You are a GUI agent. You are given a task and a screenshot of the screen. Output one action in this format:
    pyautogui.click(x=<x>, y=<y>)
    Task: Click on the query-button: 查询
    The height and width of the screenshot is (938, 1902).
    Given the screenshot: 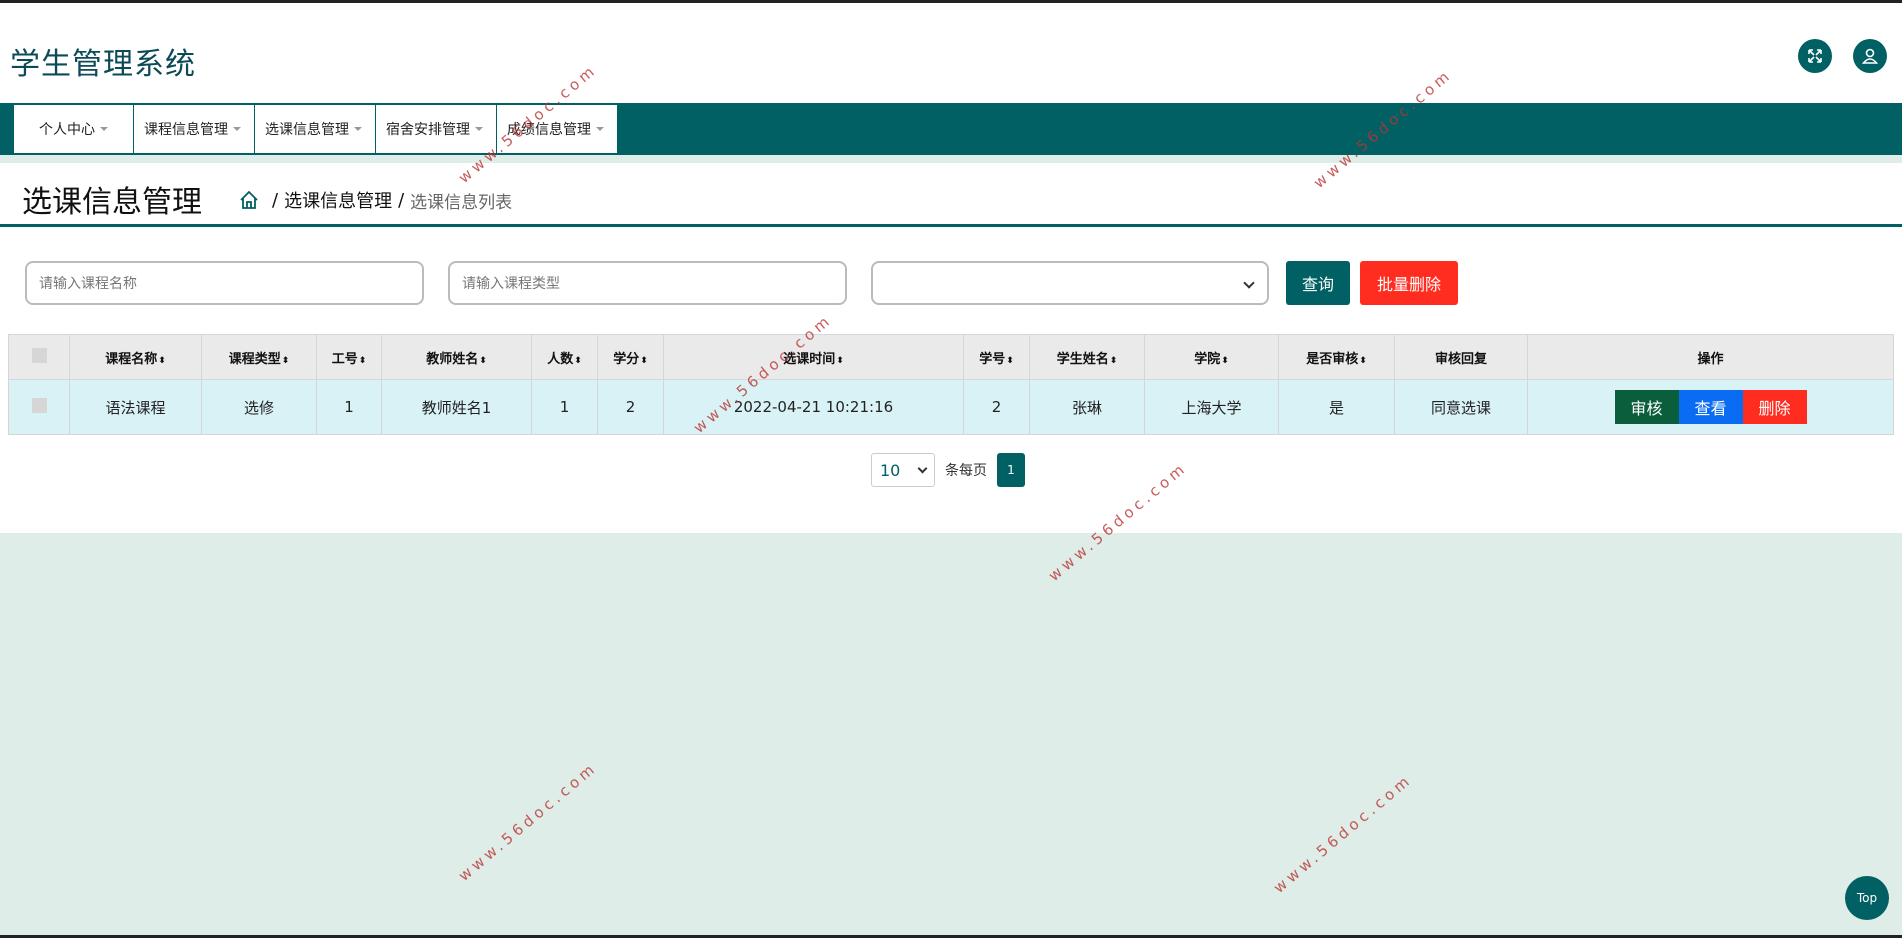 What is the action you would take?
    pyautogui.click(x=1318, y=283)
    